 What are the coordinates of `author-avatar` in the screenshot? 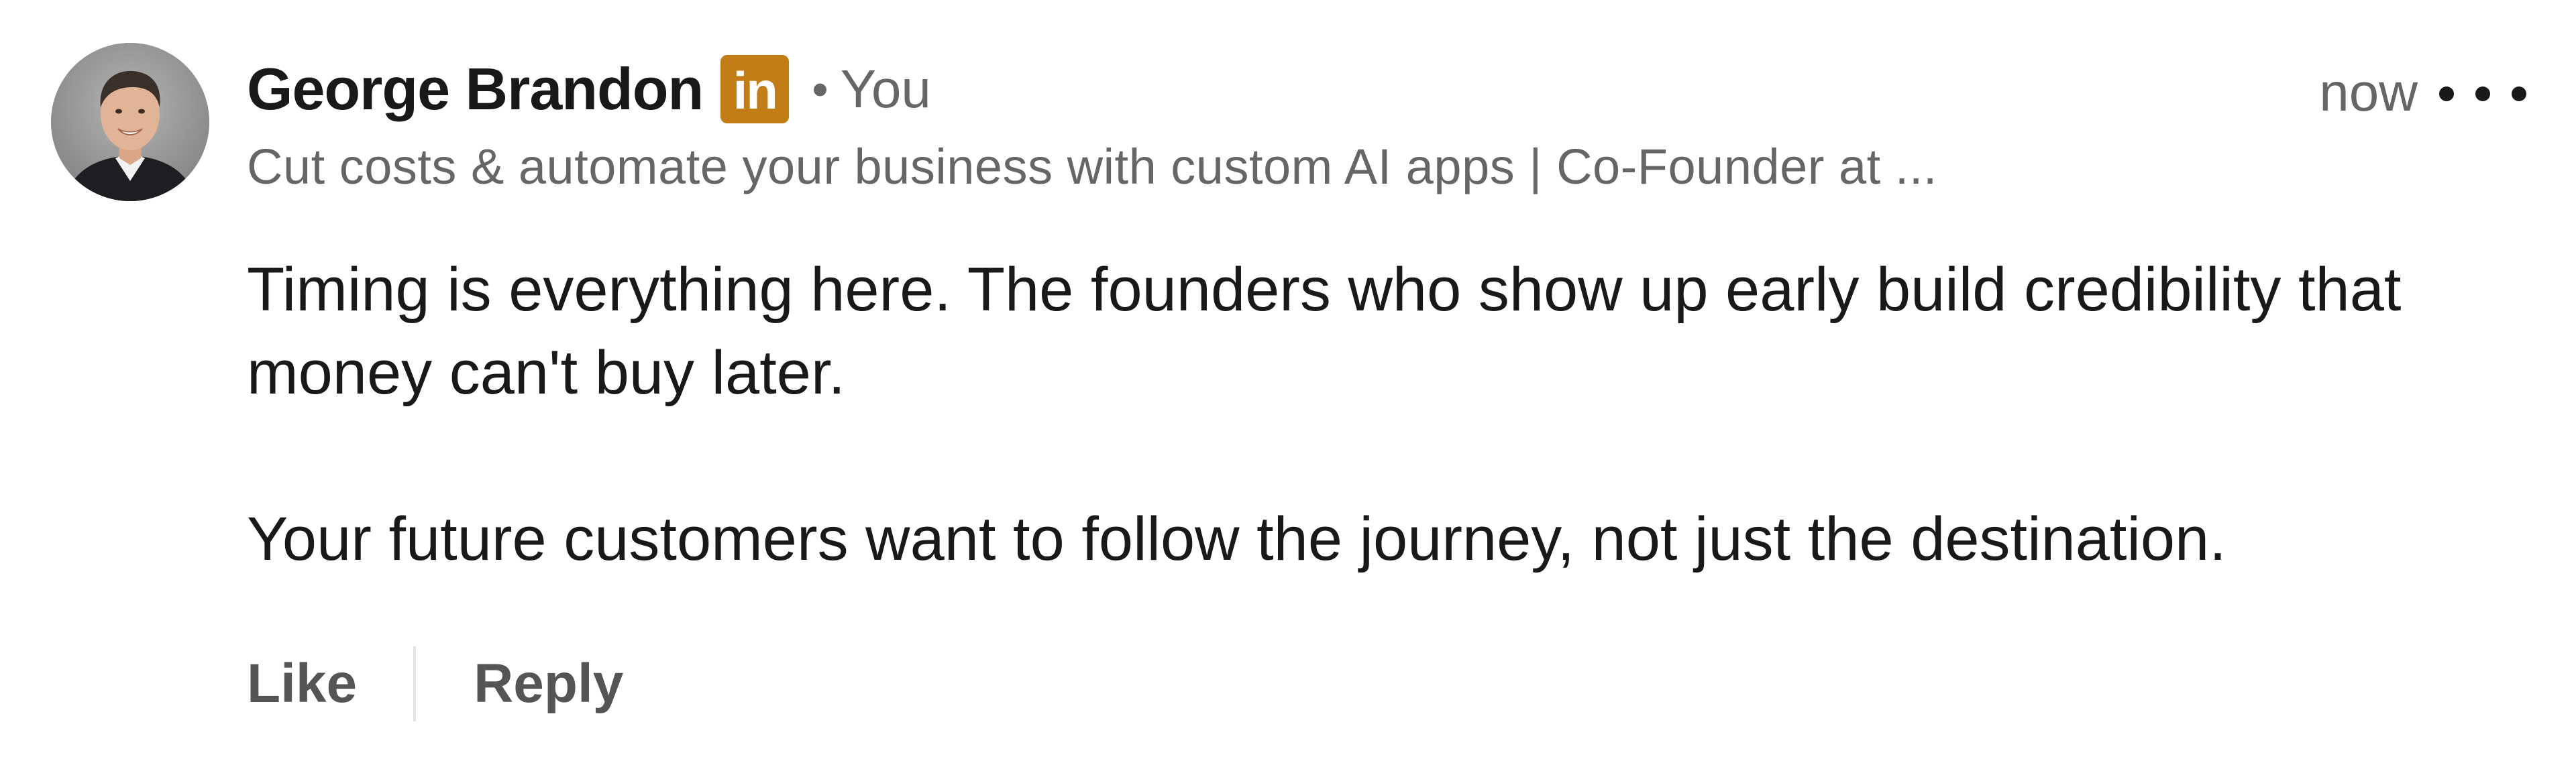 It's located at (130, 122).